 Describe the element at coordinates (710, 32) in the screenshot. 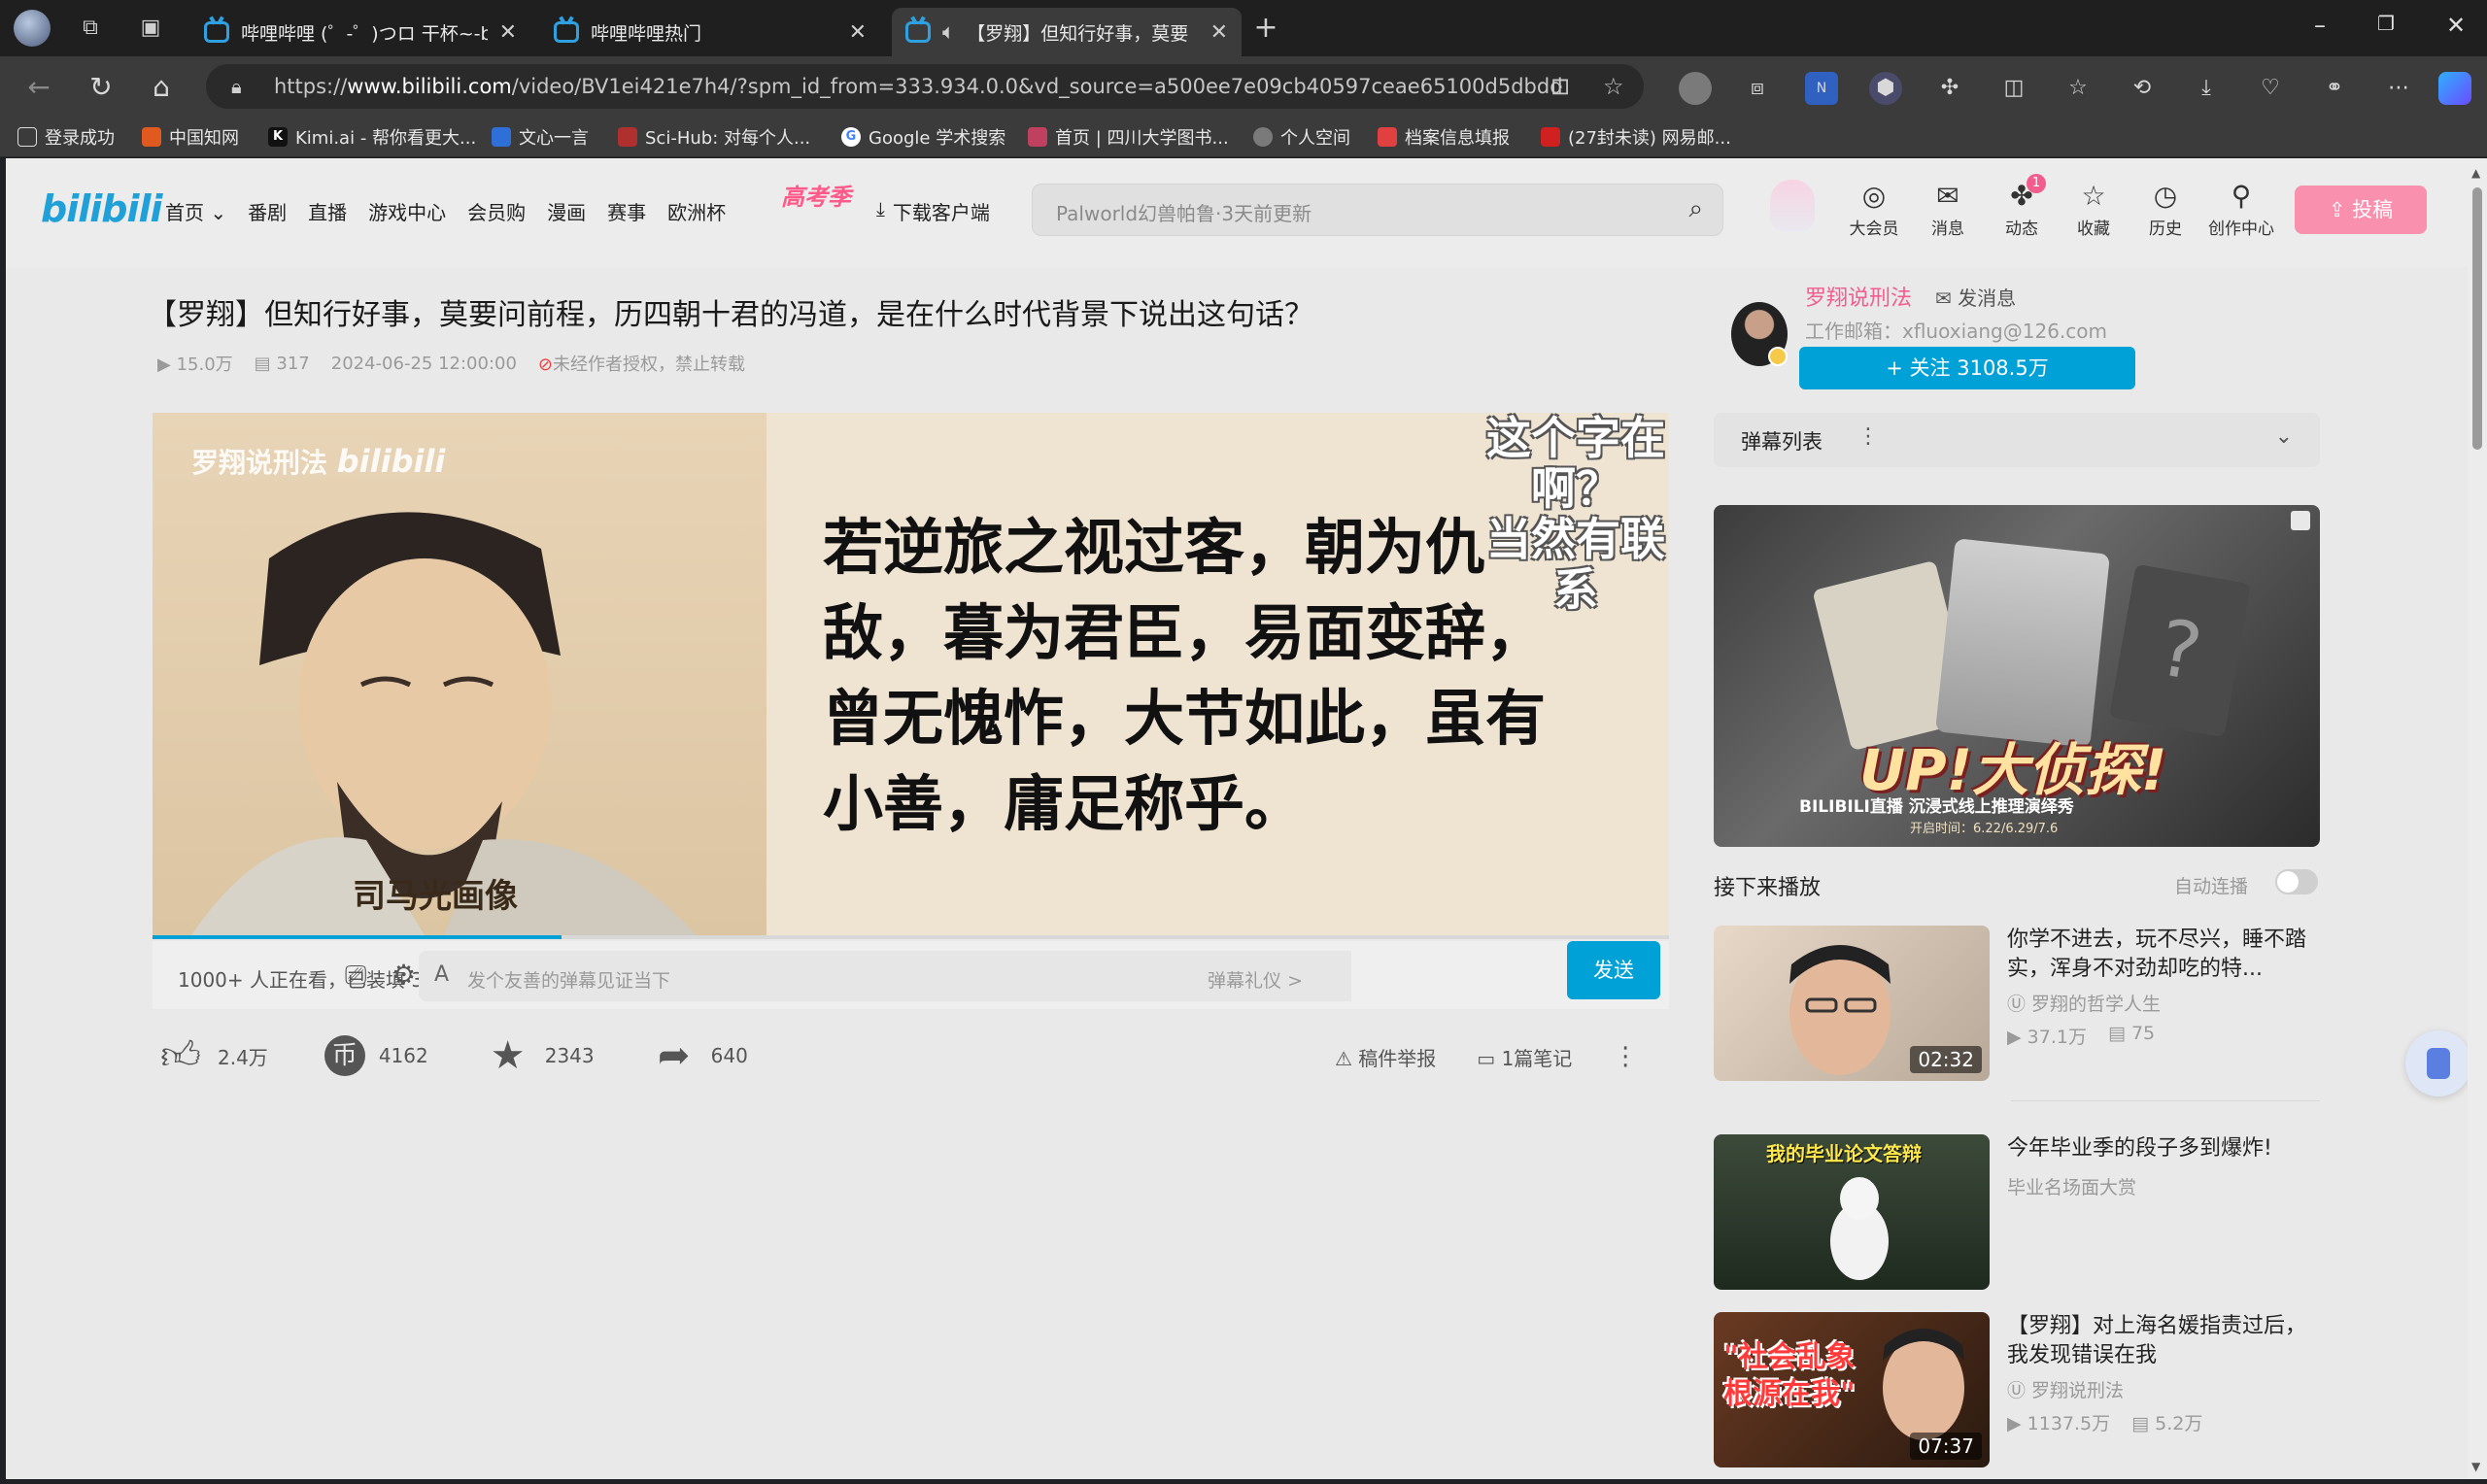

I see `tab-bilibili-hot: 哔哩哔哩热门 ✕` at that location.